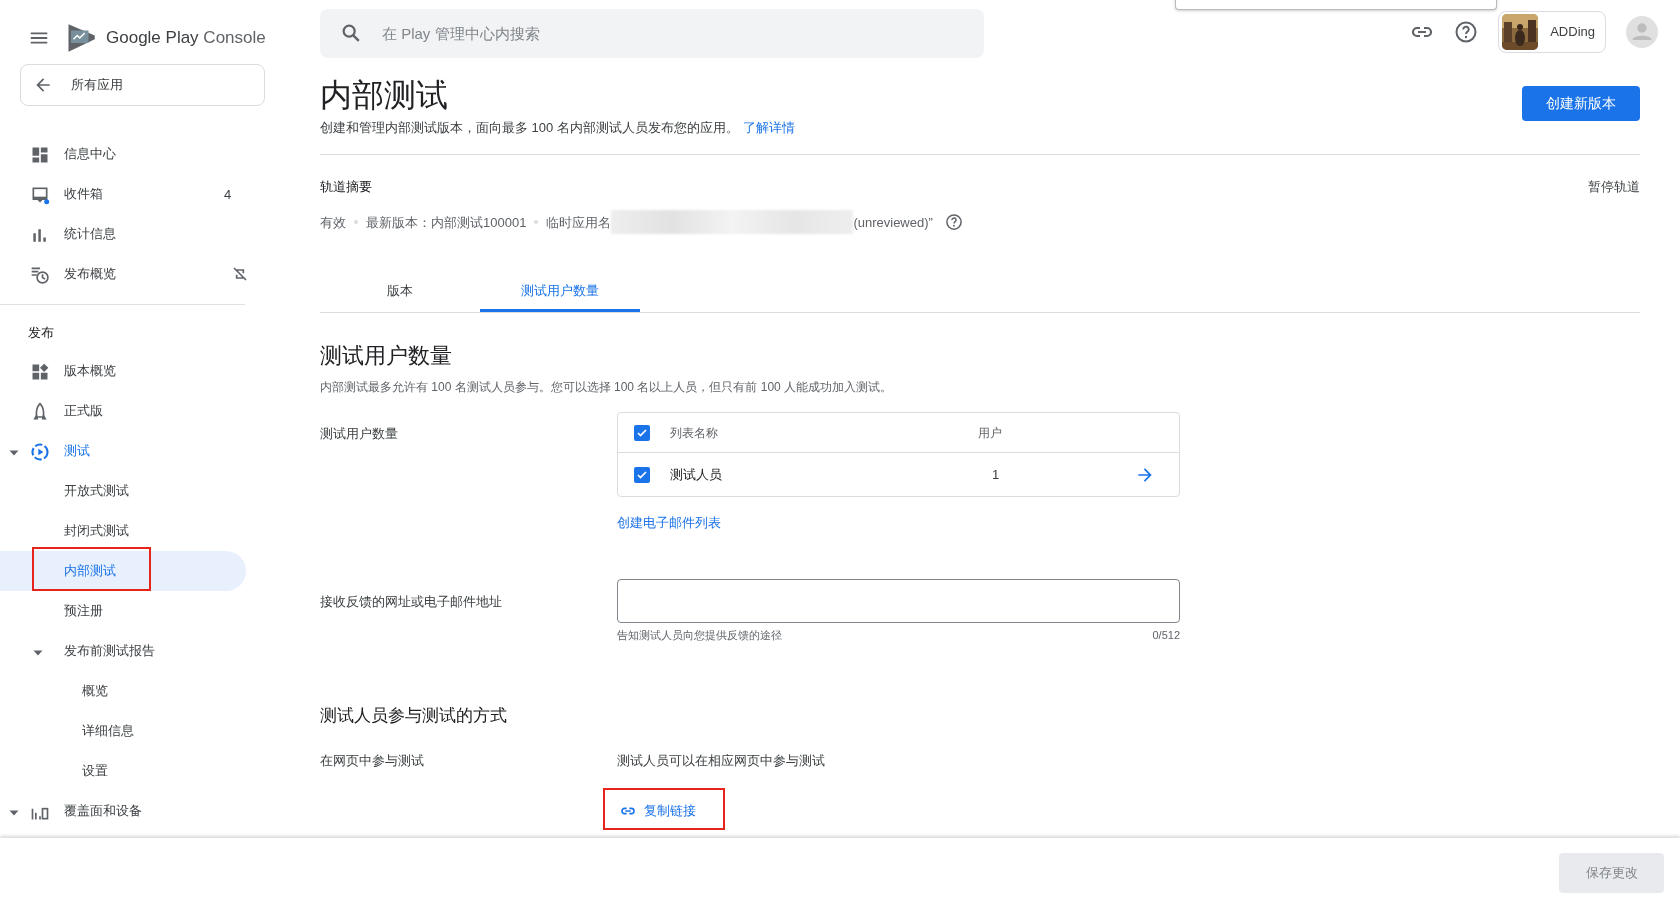  Describe the element at coordinates (560, 292) in the screenshot. I see `tab: 测试用户数量` at that location.